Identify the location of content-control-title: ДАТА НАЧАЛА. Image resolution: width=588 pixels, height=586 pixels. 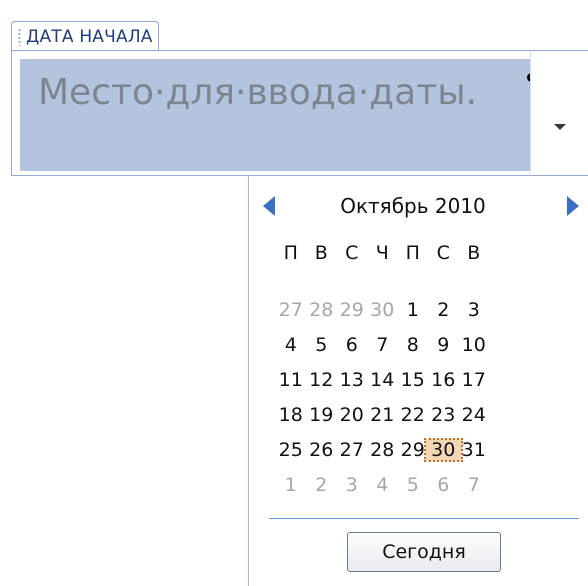
(89, 36).